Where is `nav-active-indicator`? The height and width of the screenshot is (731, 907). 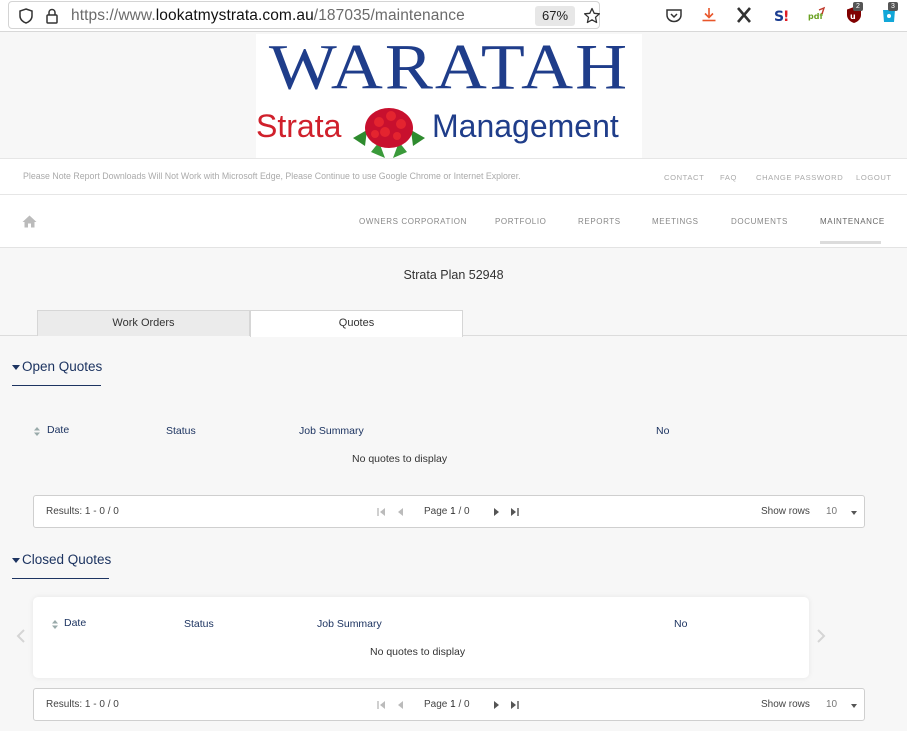
nav-active-indicator is located at coordinates (850, 242).